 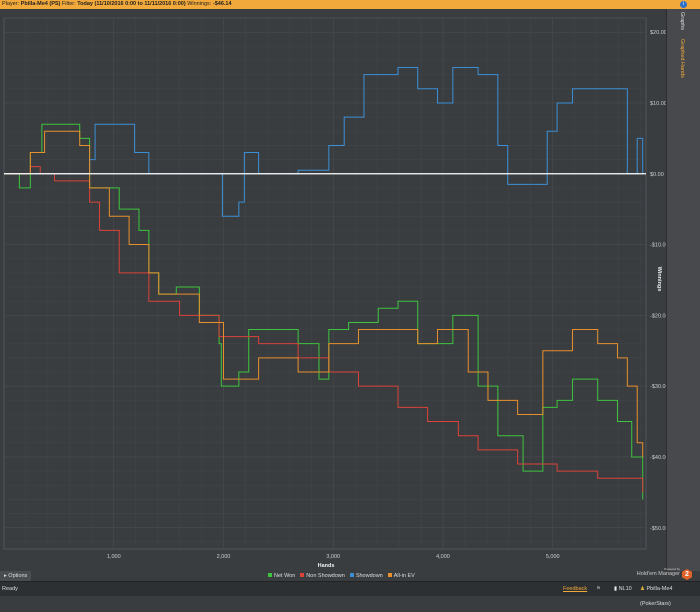 What do you see at coordinates (658, 316) in the screenshot?
I see `y-tick-label: -$20.00` at bounding box center [658, 316].